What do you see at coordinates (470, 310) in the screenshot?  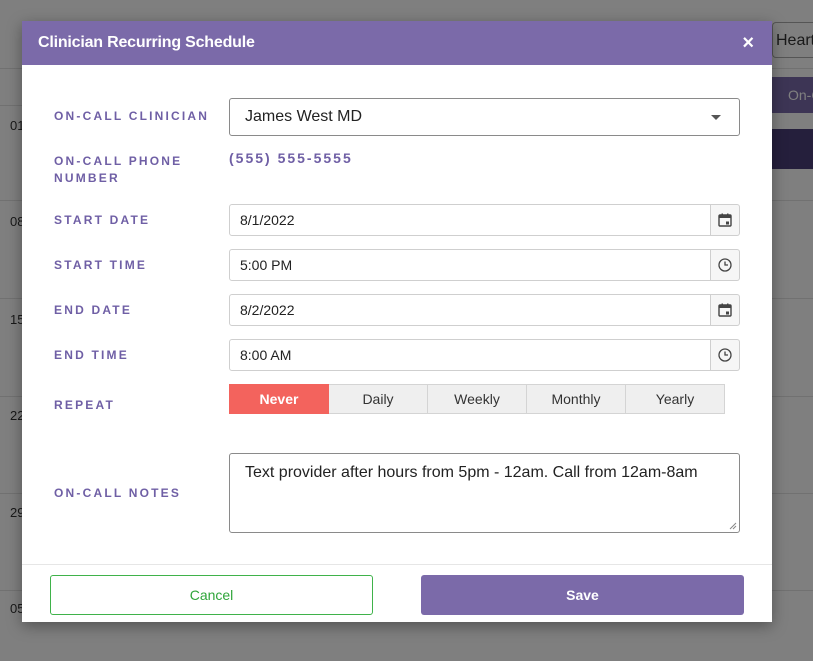 I see `end-date-input: 8/2/2022` at bounding box center [470, 310].